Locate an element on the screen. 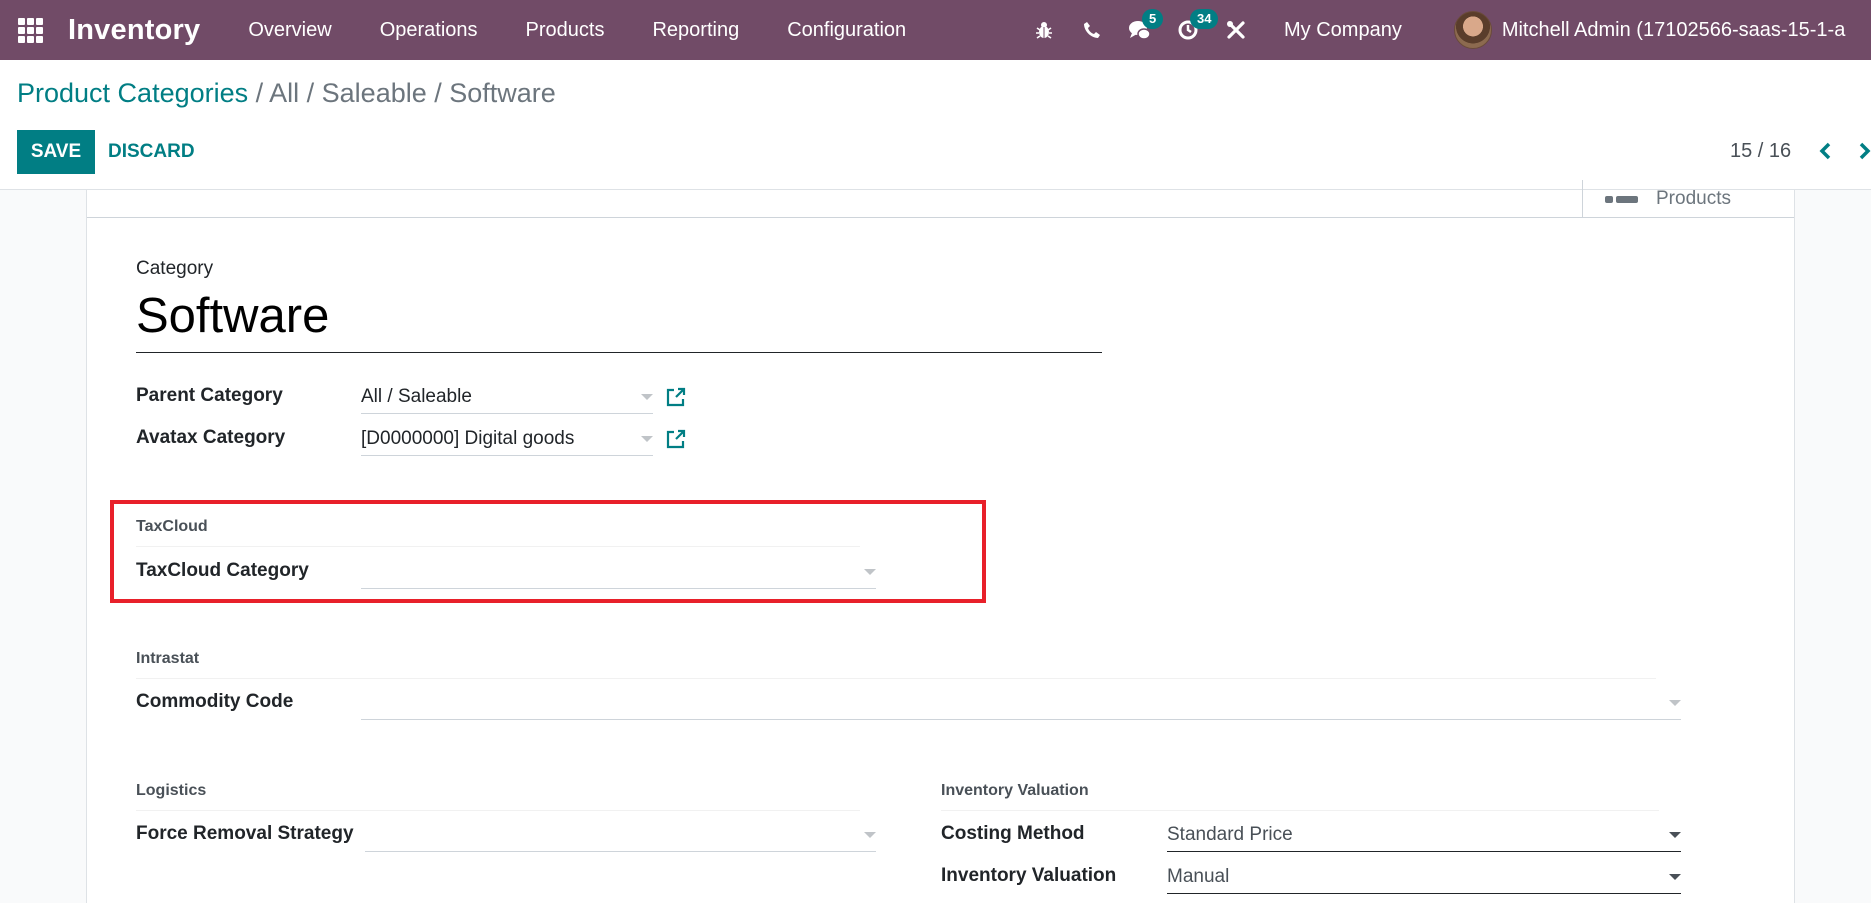 The image size is (1871, 903). avatar is located at coordinates (1472, 30).